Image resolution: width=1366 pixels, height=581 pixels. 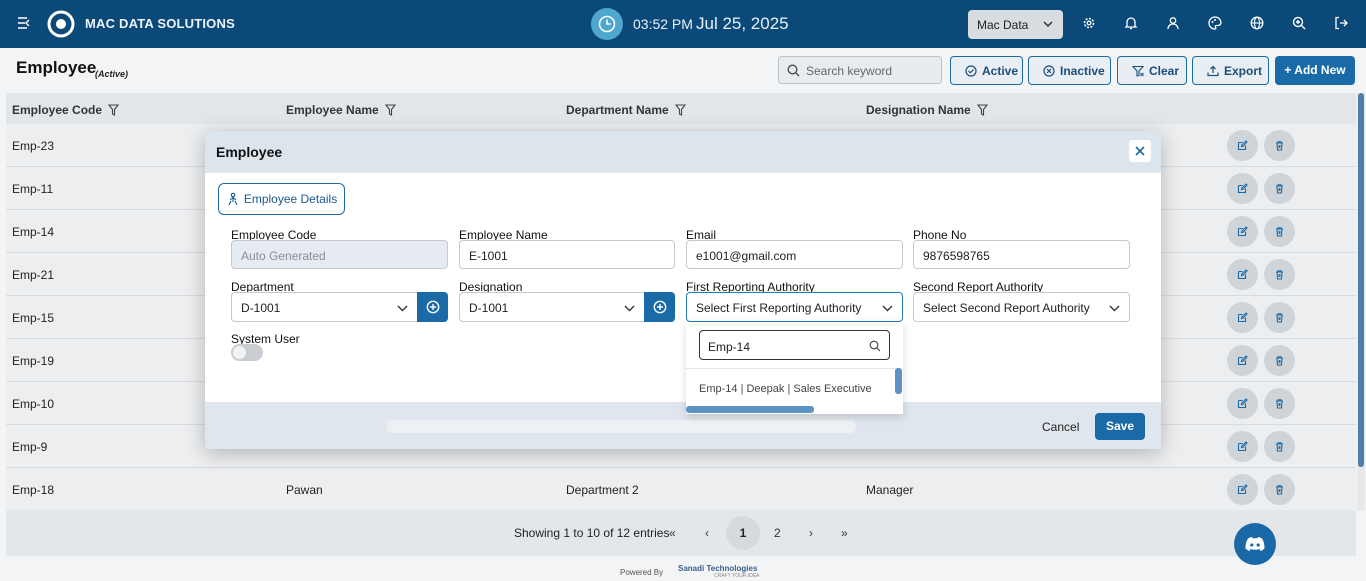 I want to click on phone-value: 9876598765, so click(x=956, y=256).